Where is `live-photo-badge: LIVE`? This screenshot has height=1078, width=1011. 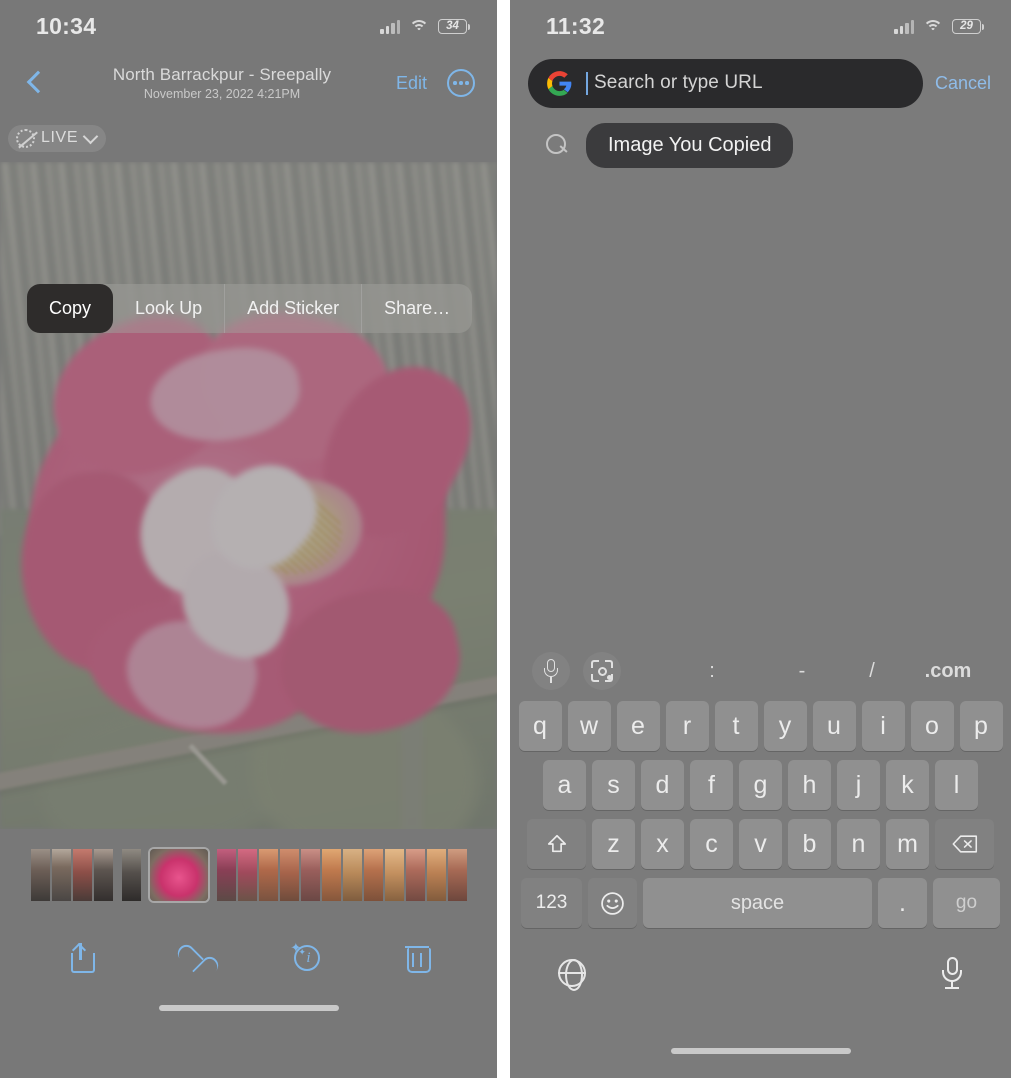 live-photo-badge: LIVE is located at coordinates (57, 138).